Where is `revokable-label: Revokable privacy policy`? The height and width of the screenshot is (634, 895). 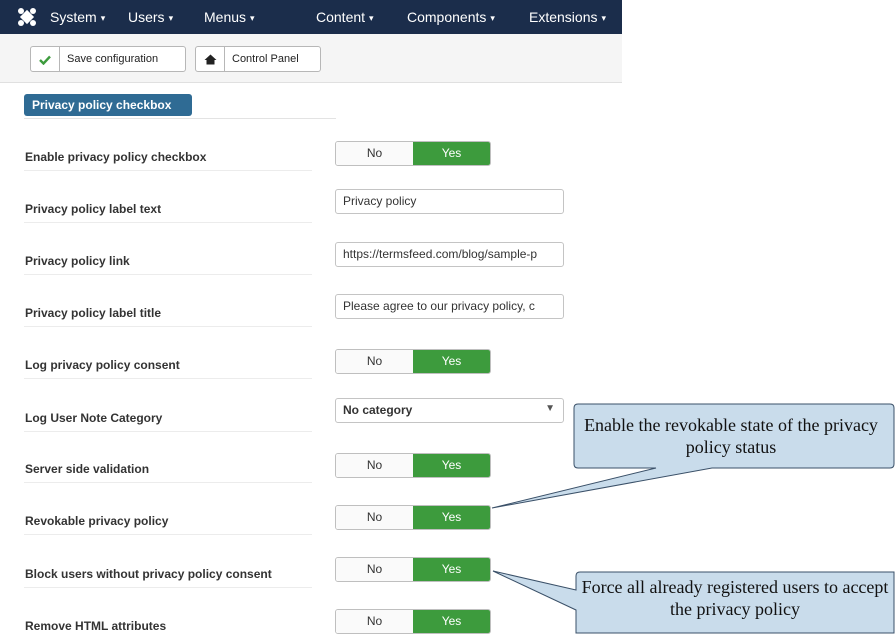 revokable-label: Revokable privacy policy is located at coordinates (97, 521).